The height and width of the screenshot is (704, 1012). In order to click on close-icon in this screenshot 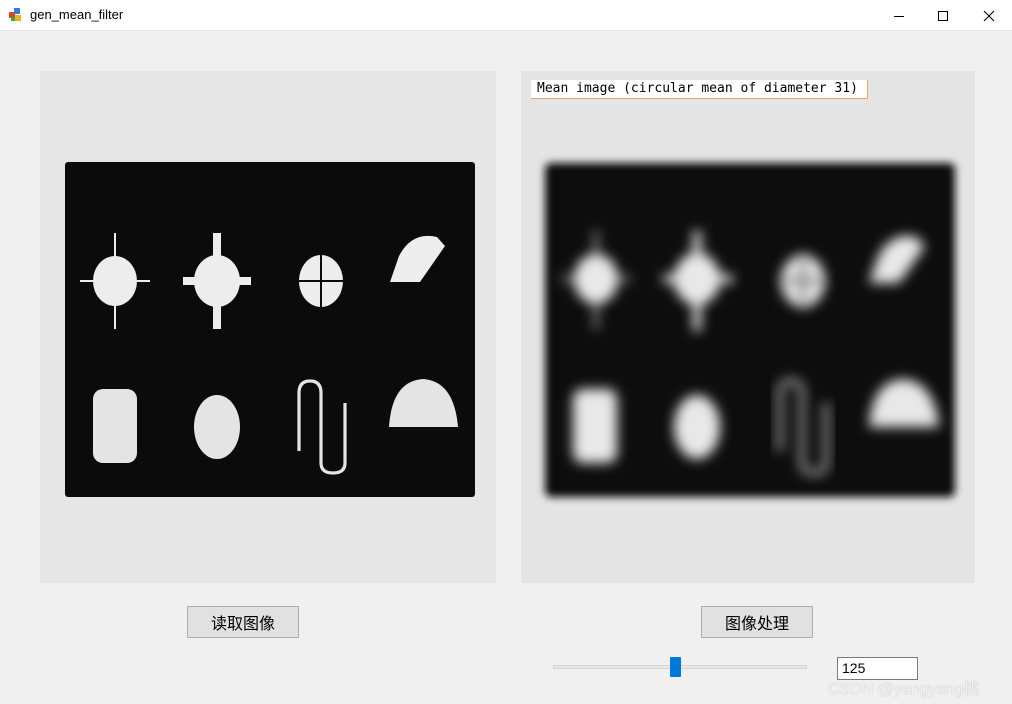, I will do `click(989, 15)`.